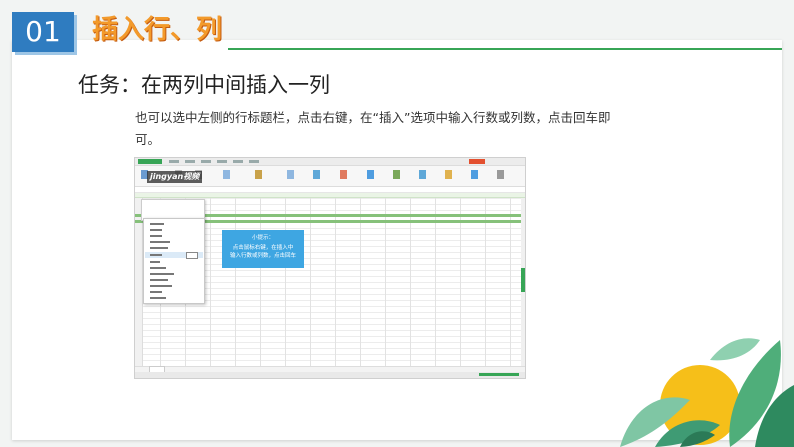  What do you see at coordinates (448, 174) in the screenshot?
I see `fill-icon` at bounding box center [448, 174].